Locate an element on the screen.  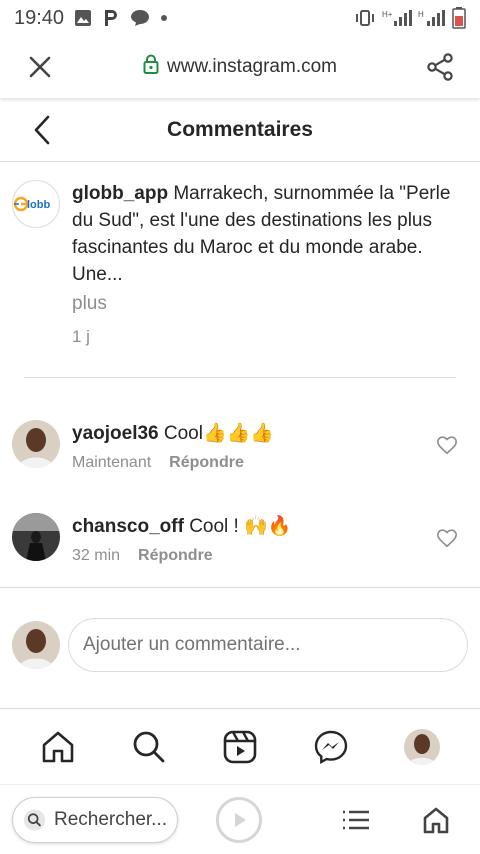
back-button is located at coordinates (42, 130).